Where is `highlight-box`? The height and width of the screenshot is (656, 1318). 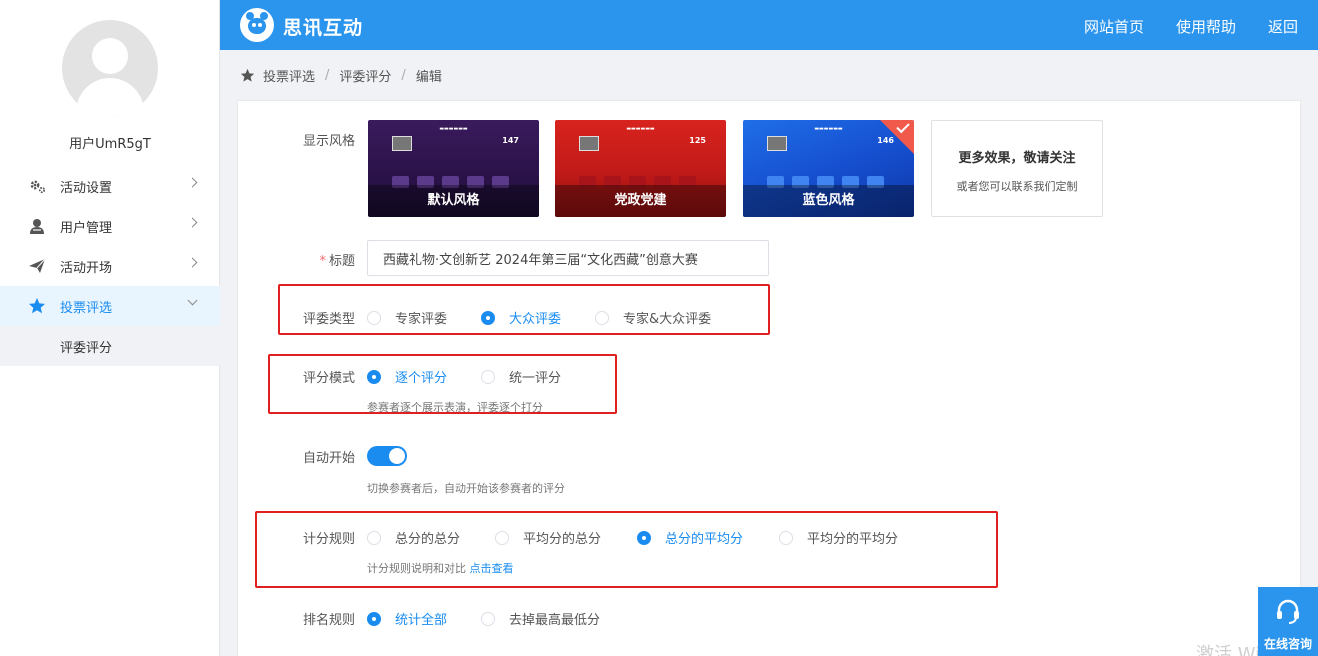
highlight-box is located at coordinates (626, 549).